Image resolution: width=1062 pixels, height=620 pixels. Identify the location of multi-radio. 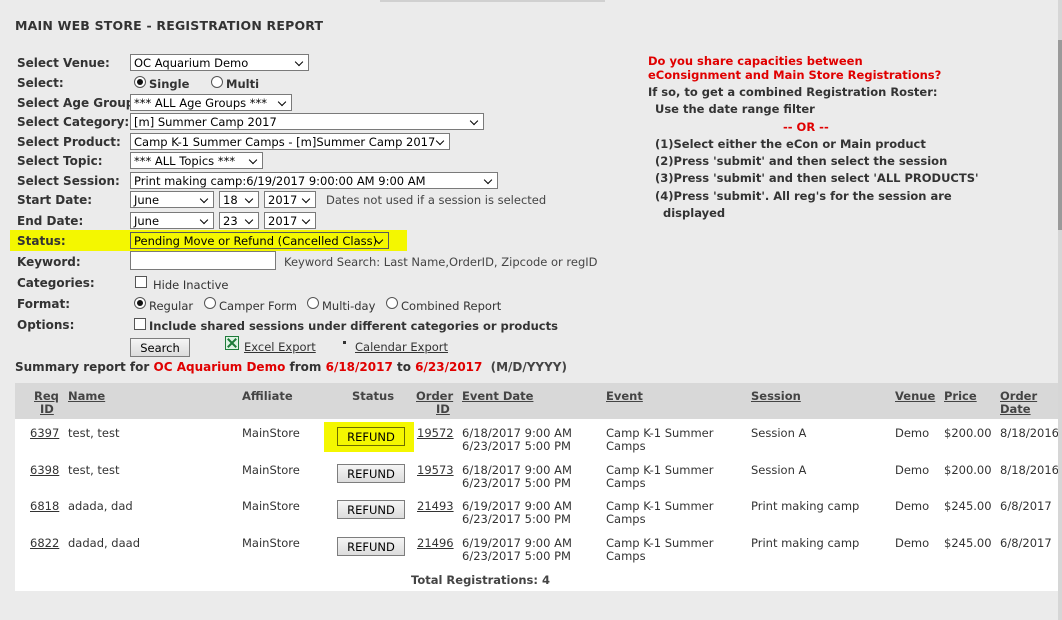
(217, 82).